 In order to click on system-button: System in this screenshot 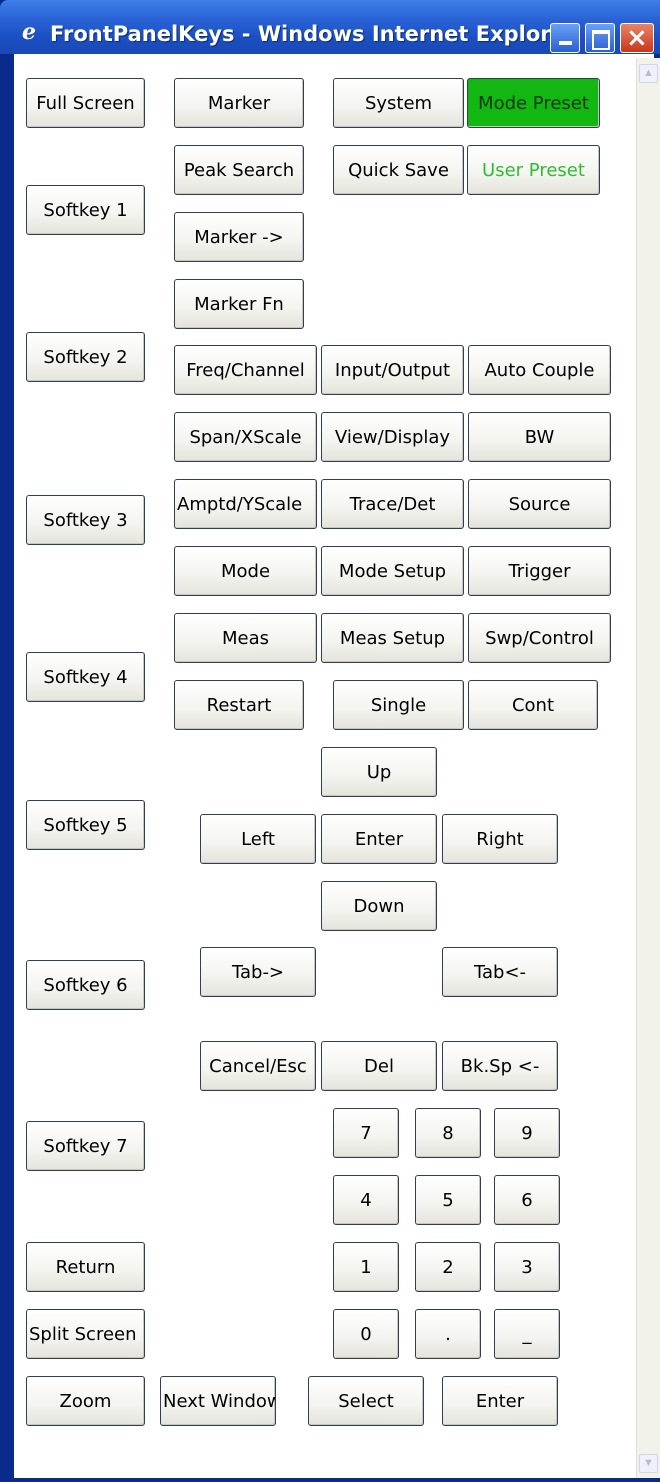, I will do `click(398, 103)`.